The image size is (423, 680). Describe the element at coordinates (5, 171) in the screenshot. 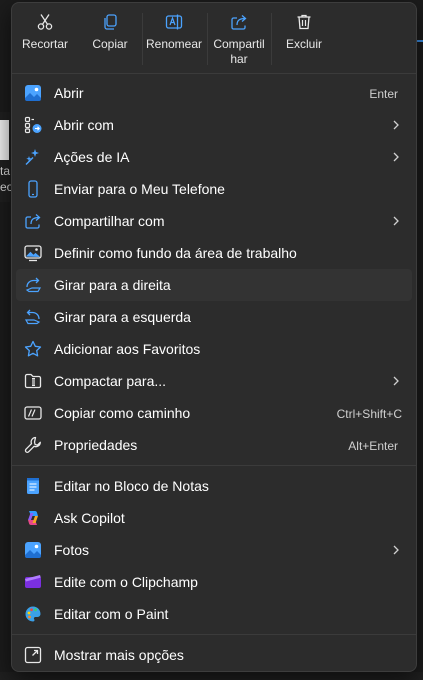

I see `background-text-fragment: ta` at that location.